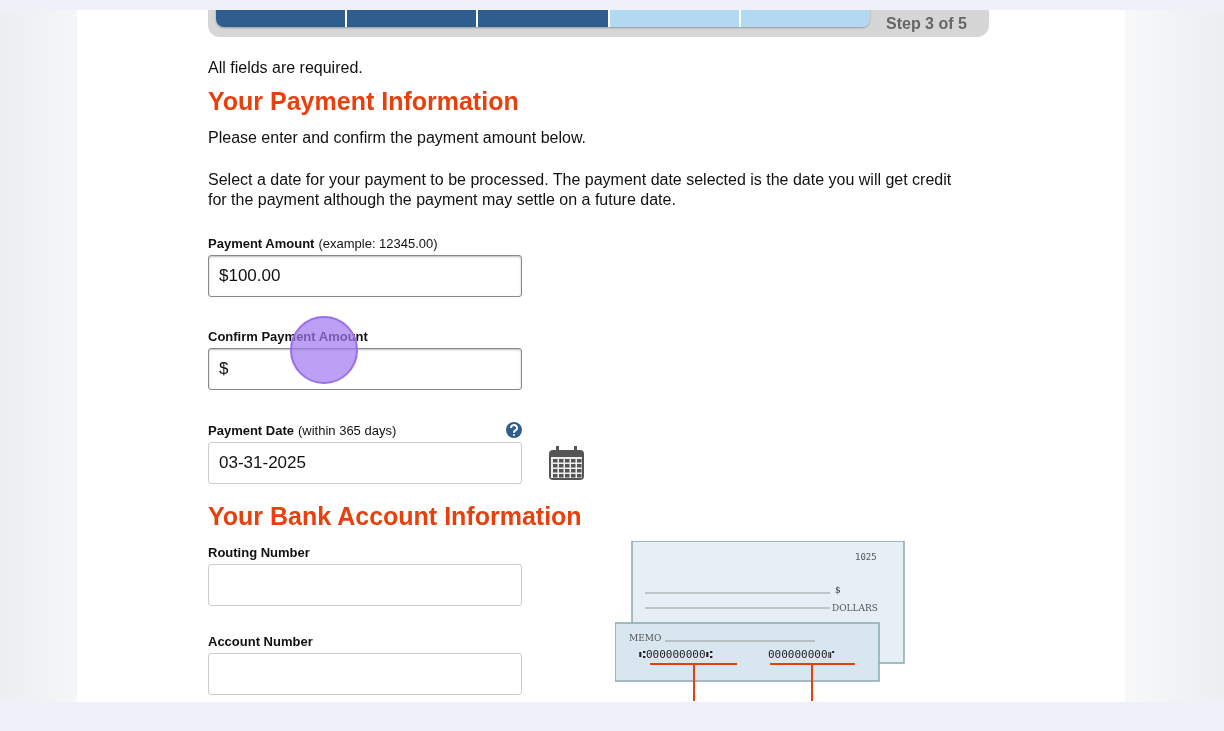 The width and height of the screenshot is (1224, 731). Describe the element at coordinates (364, 101) in the screenshot. I see `section-heading: Your Payment Information` at that location.